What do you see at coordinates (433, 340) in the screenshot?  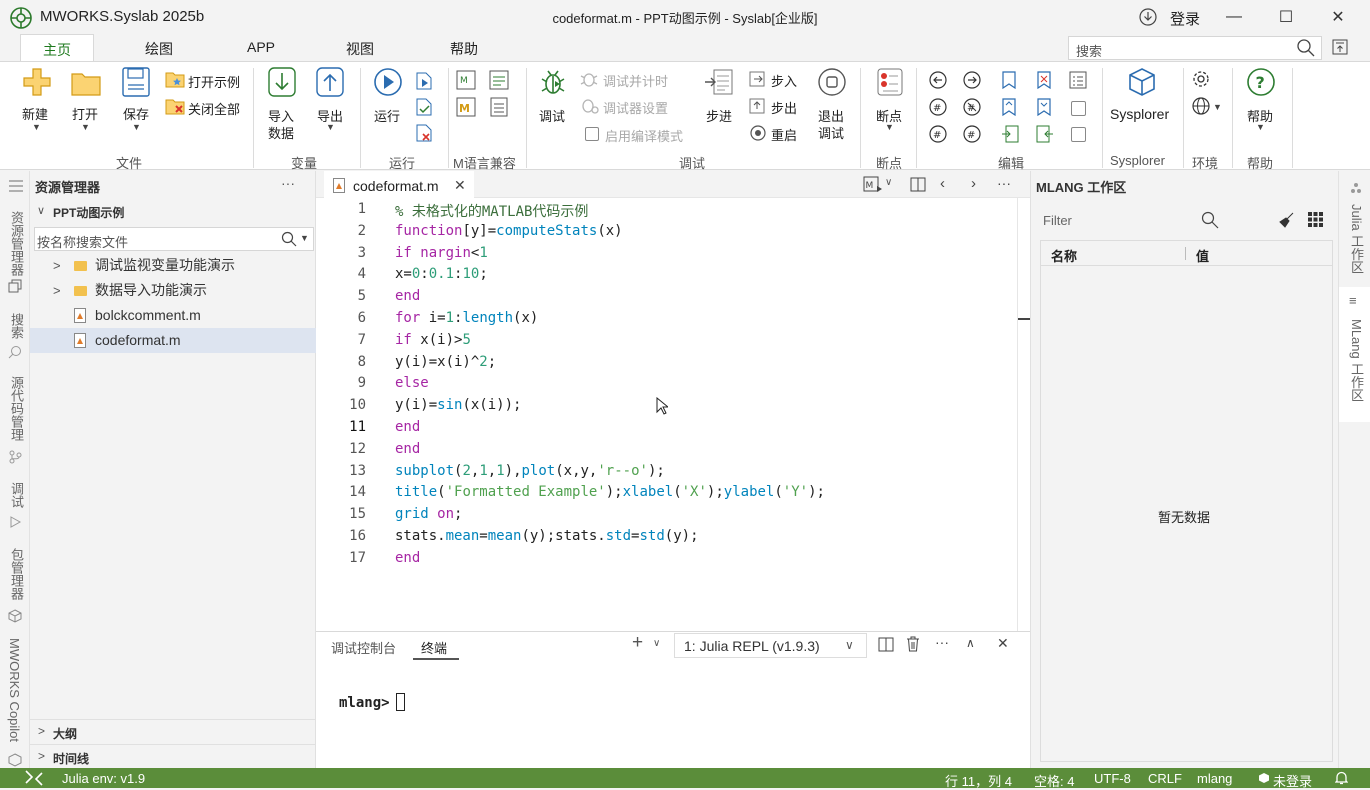 I see `code-line: if x(i)>5` at bounding box center [433, 340].